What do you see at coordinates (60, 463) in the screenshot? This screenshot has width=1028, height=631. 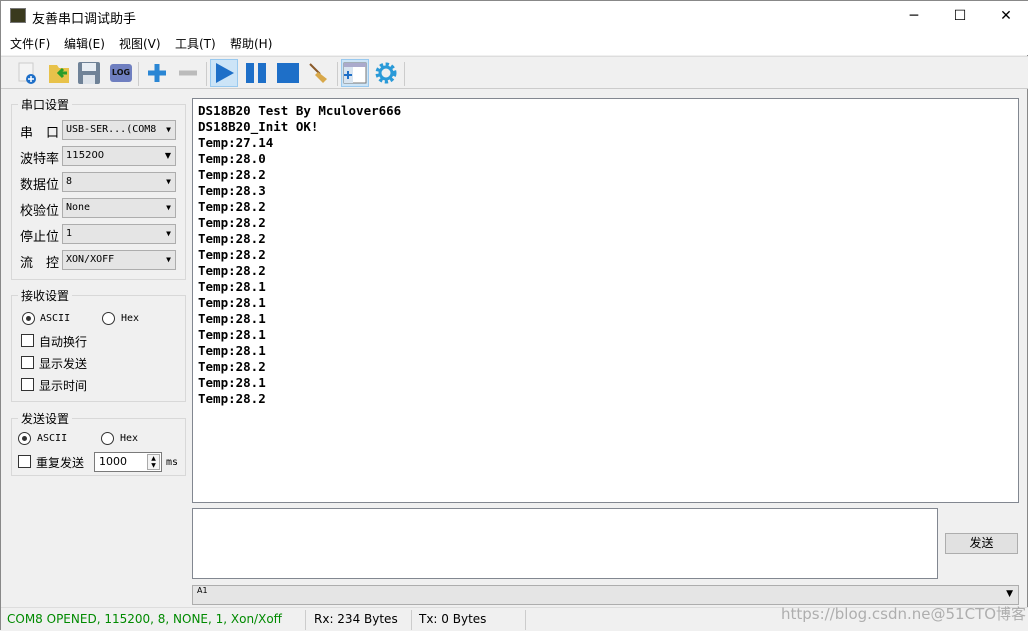 I see `repeat-send-label: 重复发送` at bounding box center [60, 463].